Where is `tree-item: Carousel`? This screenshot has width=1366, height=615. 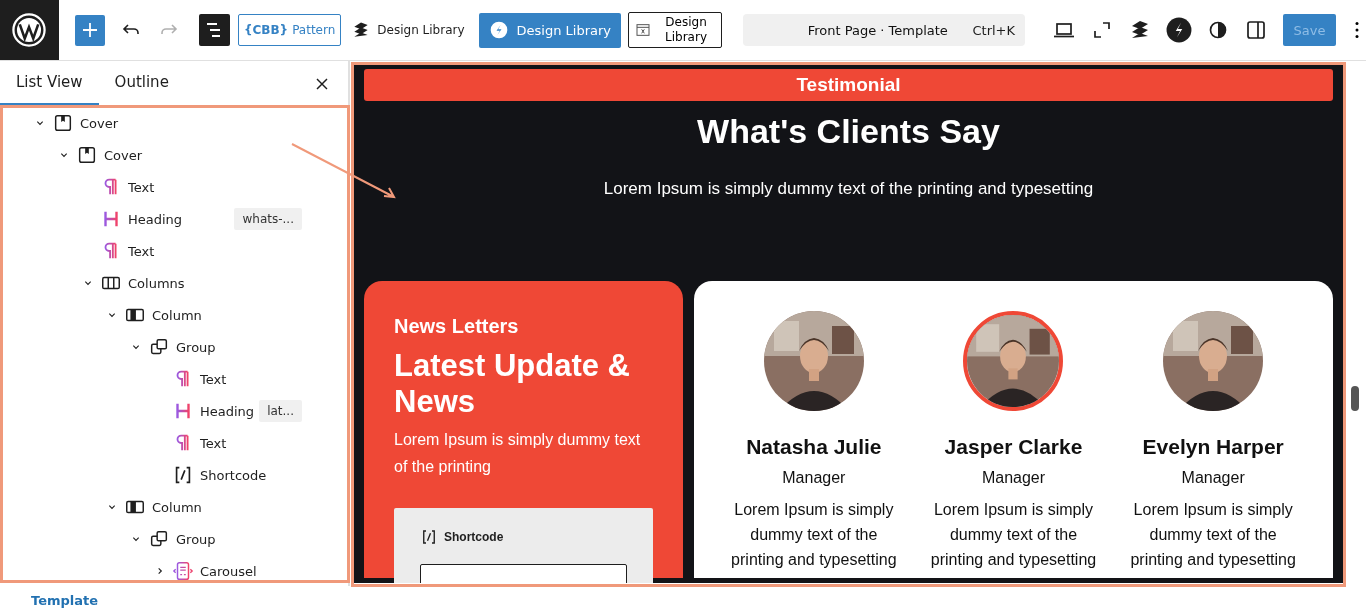
tree-item: Carousel is located at coordinates (228, 571).